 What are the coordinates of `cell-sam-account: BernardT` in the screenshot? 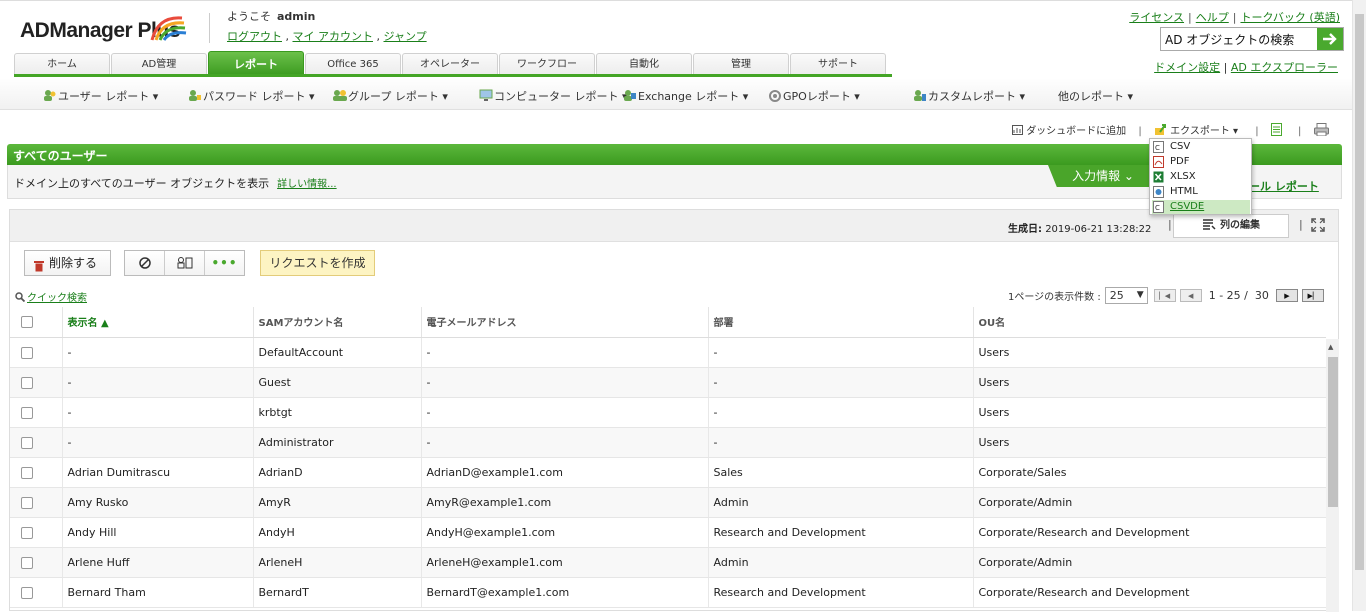 It's located at (337, 592).